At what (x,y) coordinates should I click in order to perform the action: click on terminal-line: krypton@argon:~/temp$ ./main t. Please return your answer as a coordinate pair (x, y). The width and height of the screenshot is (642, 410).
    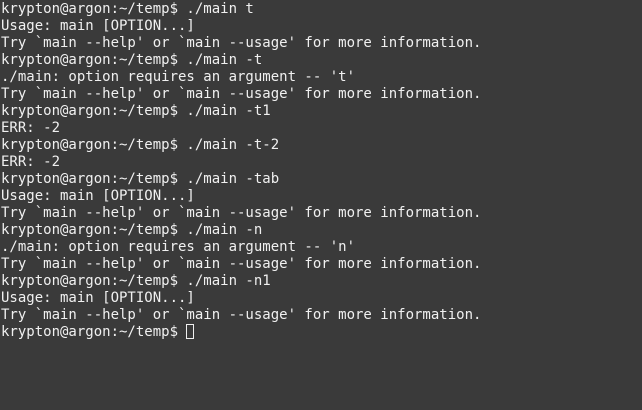
    Looking at the image, I should click on (127, 9).